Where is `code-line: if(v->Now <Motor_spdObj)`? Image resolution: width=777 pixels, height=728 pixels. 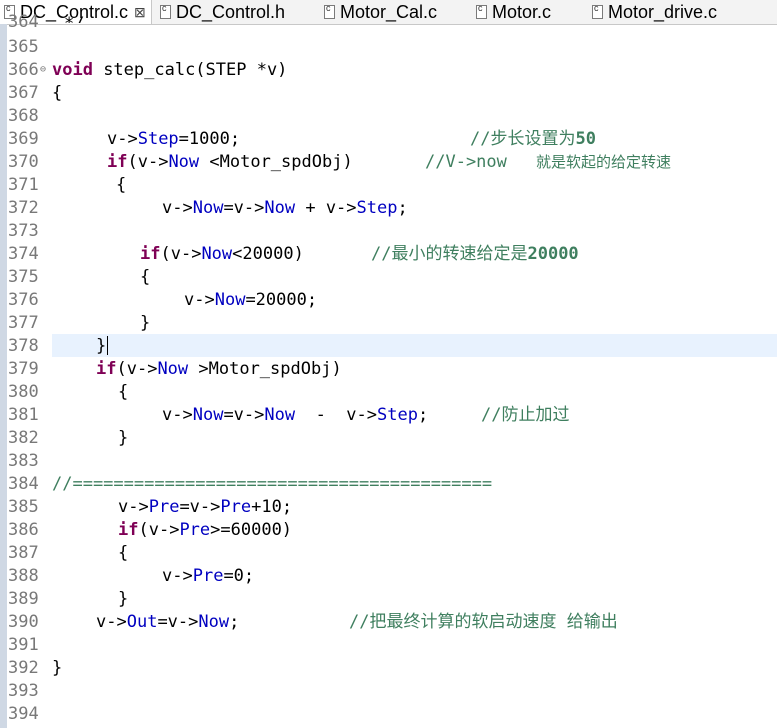
code-line: if(v->Now <Motor_spdObj) is located at coordinates (230, 162).